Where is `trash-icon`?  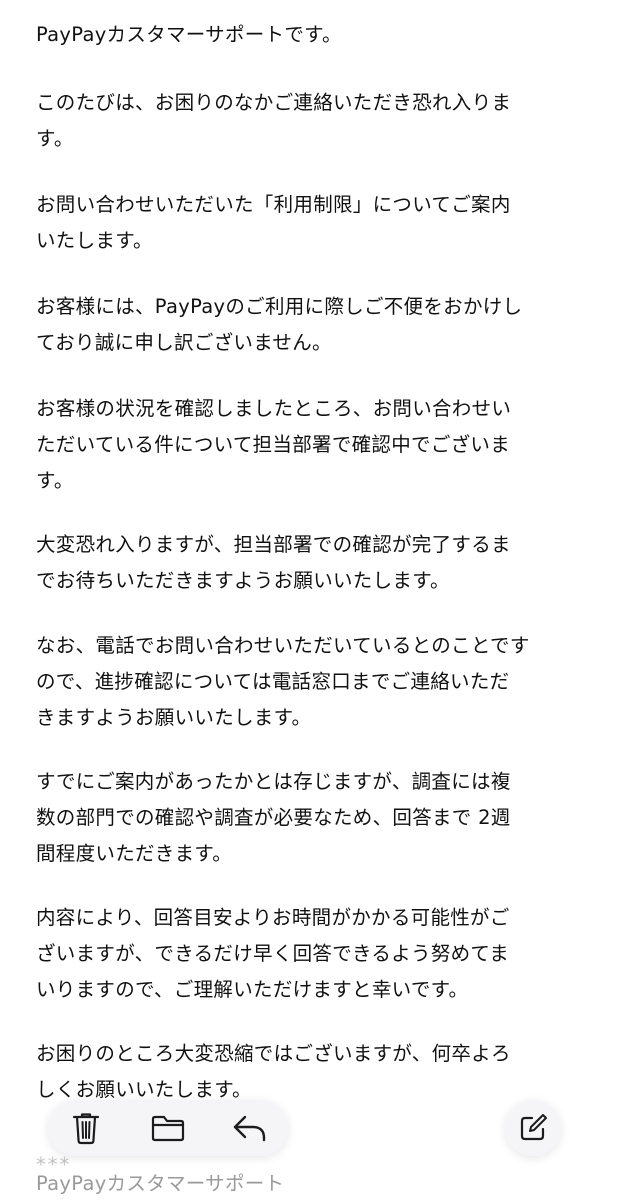
trash-icon is located at coordinates (86, 1129).